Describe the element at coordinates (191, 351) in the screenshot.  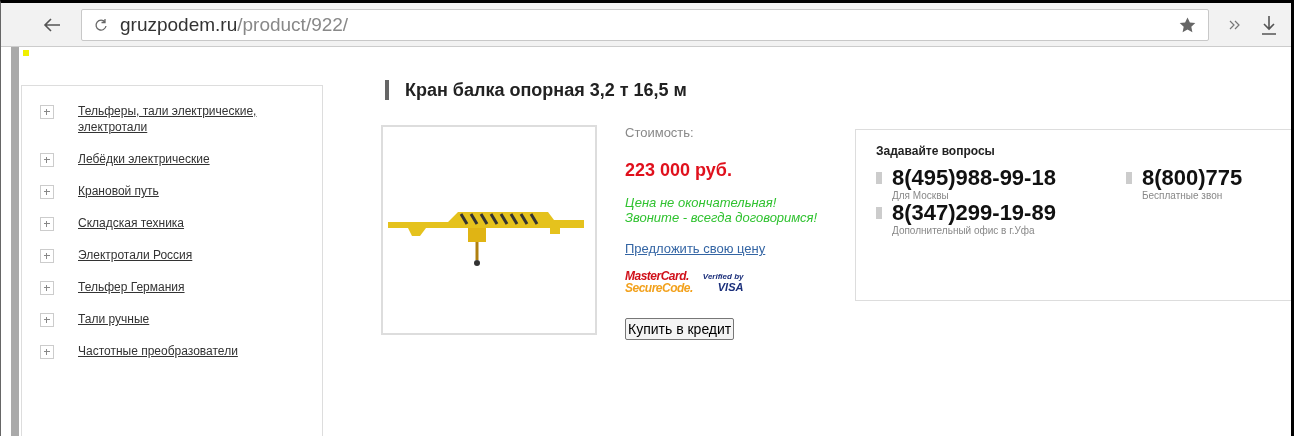
I see `catalog-link: Частотные преобразователи` at that location.